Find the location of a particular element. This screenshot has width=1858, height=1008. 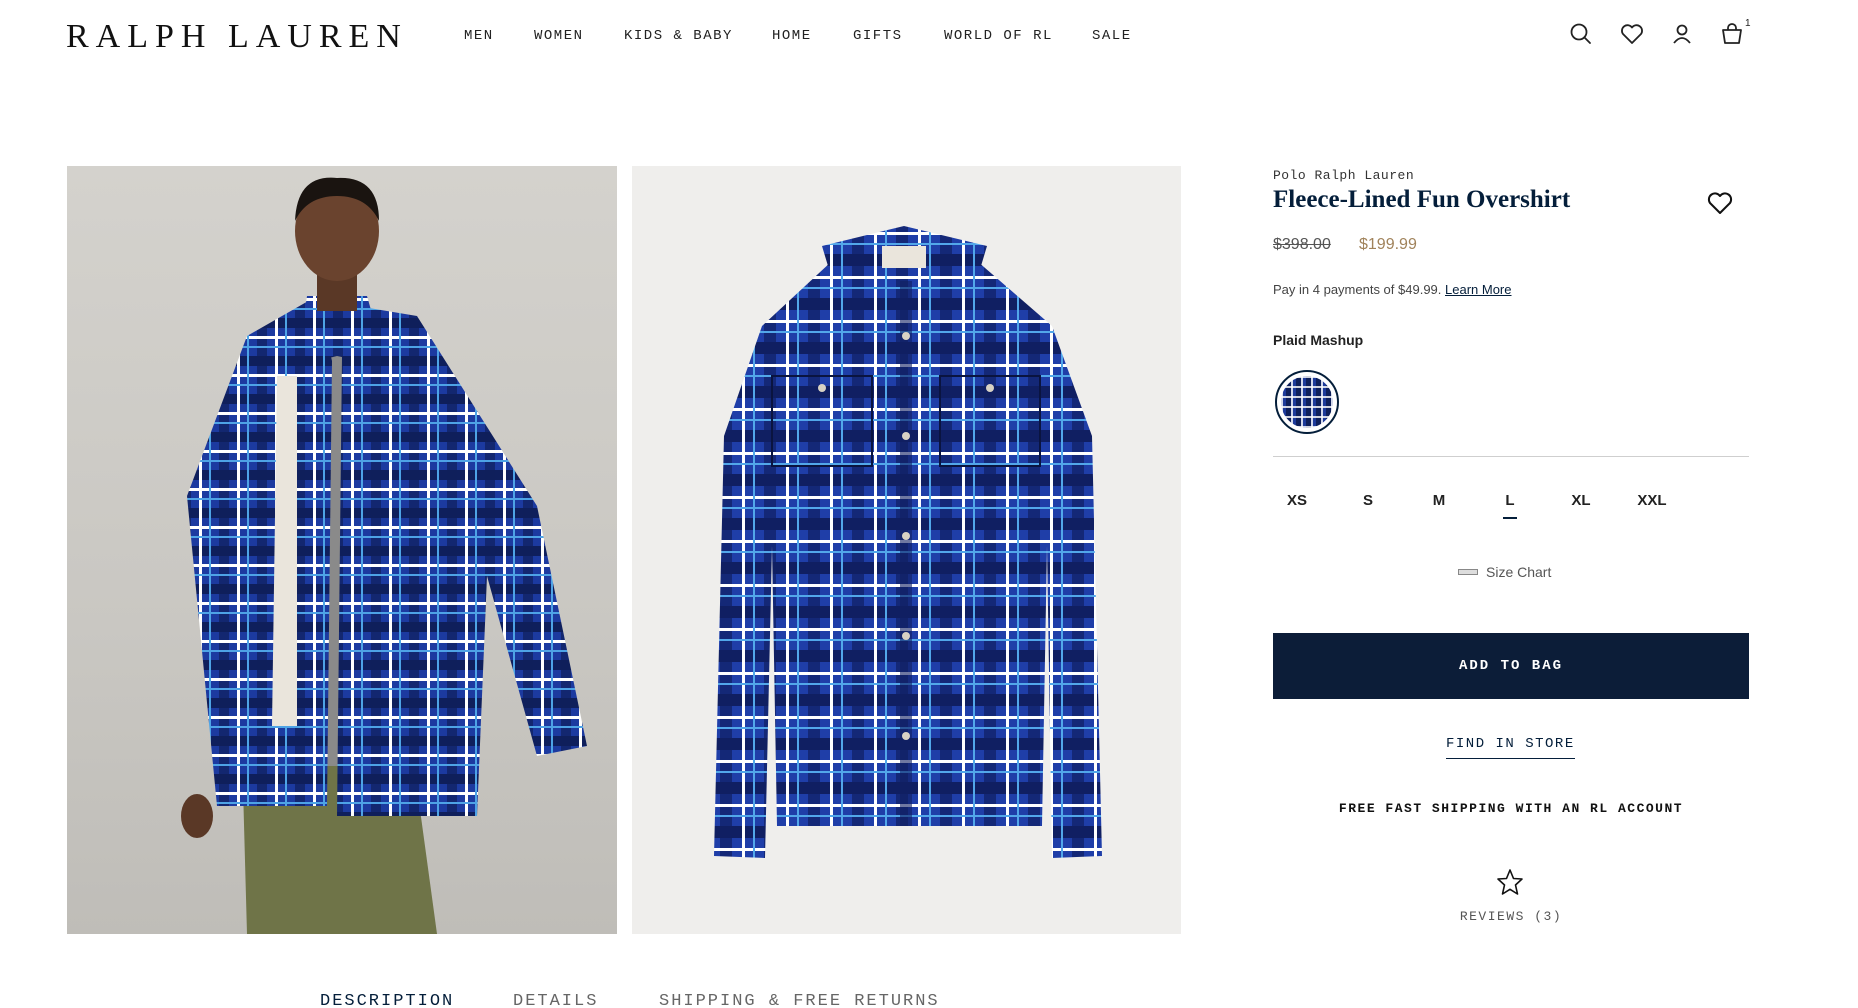

account-icon is located at coordinates (1682, 34).